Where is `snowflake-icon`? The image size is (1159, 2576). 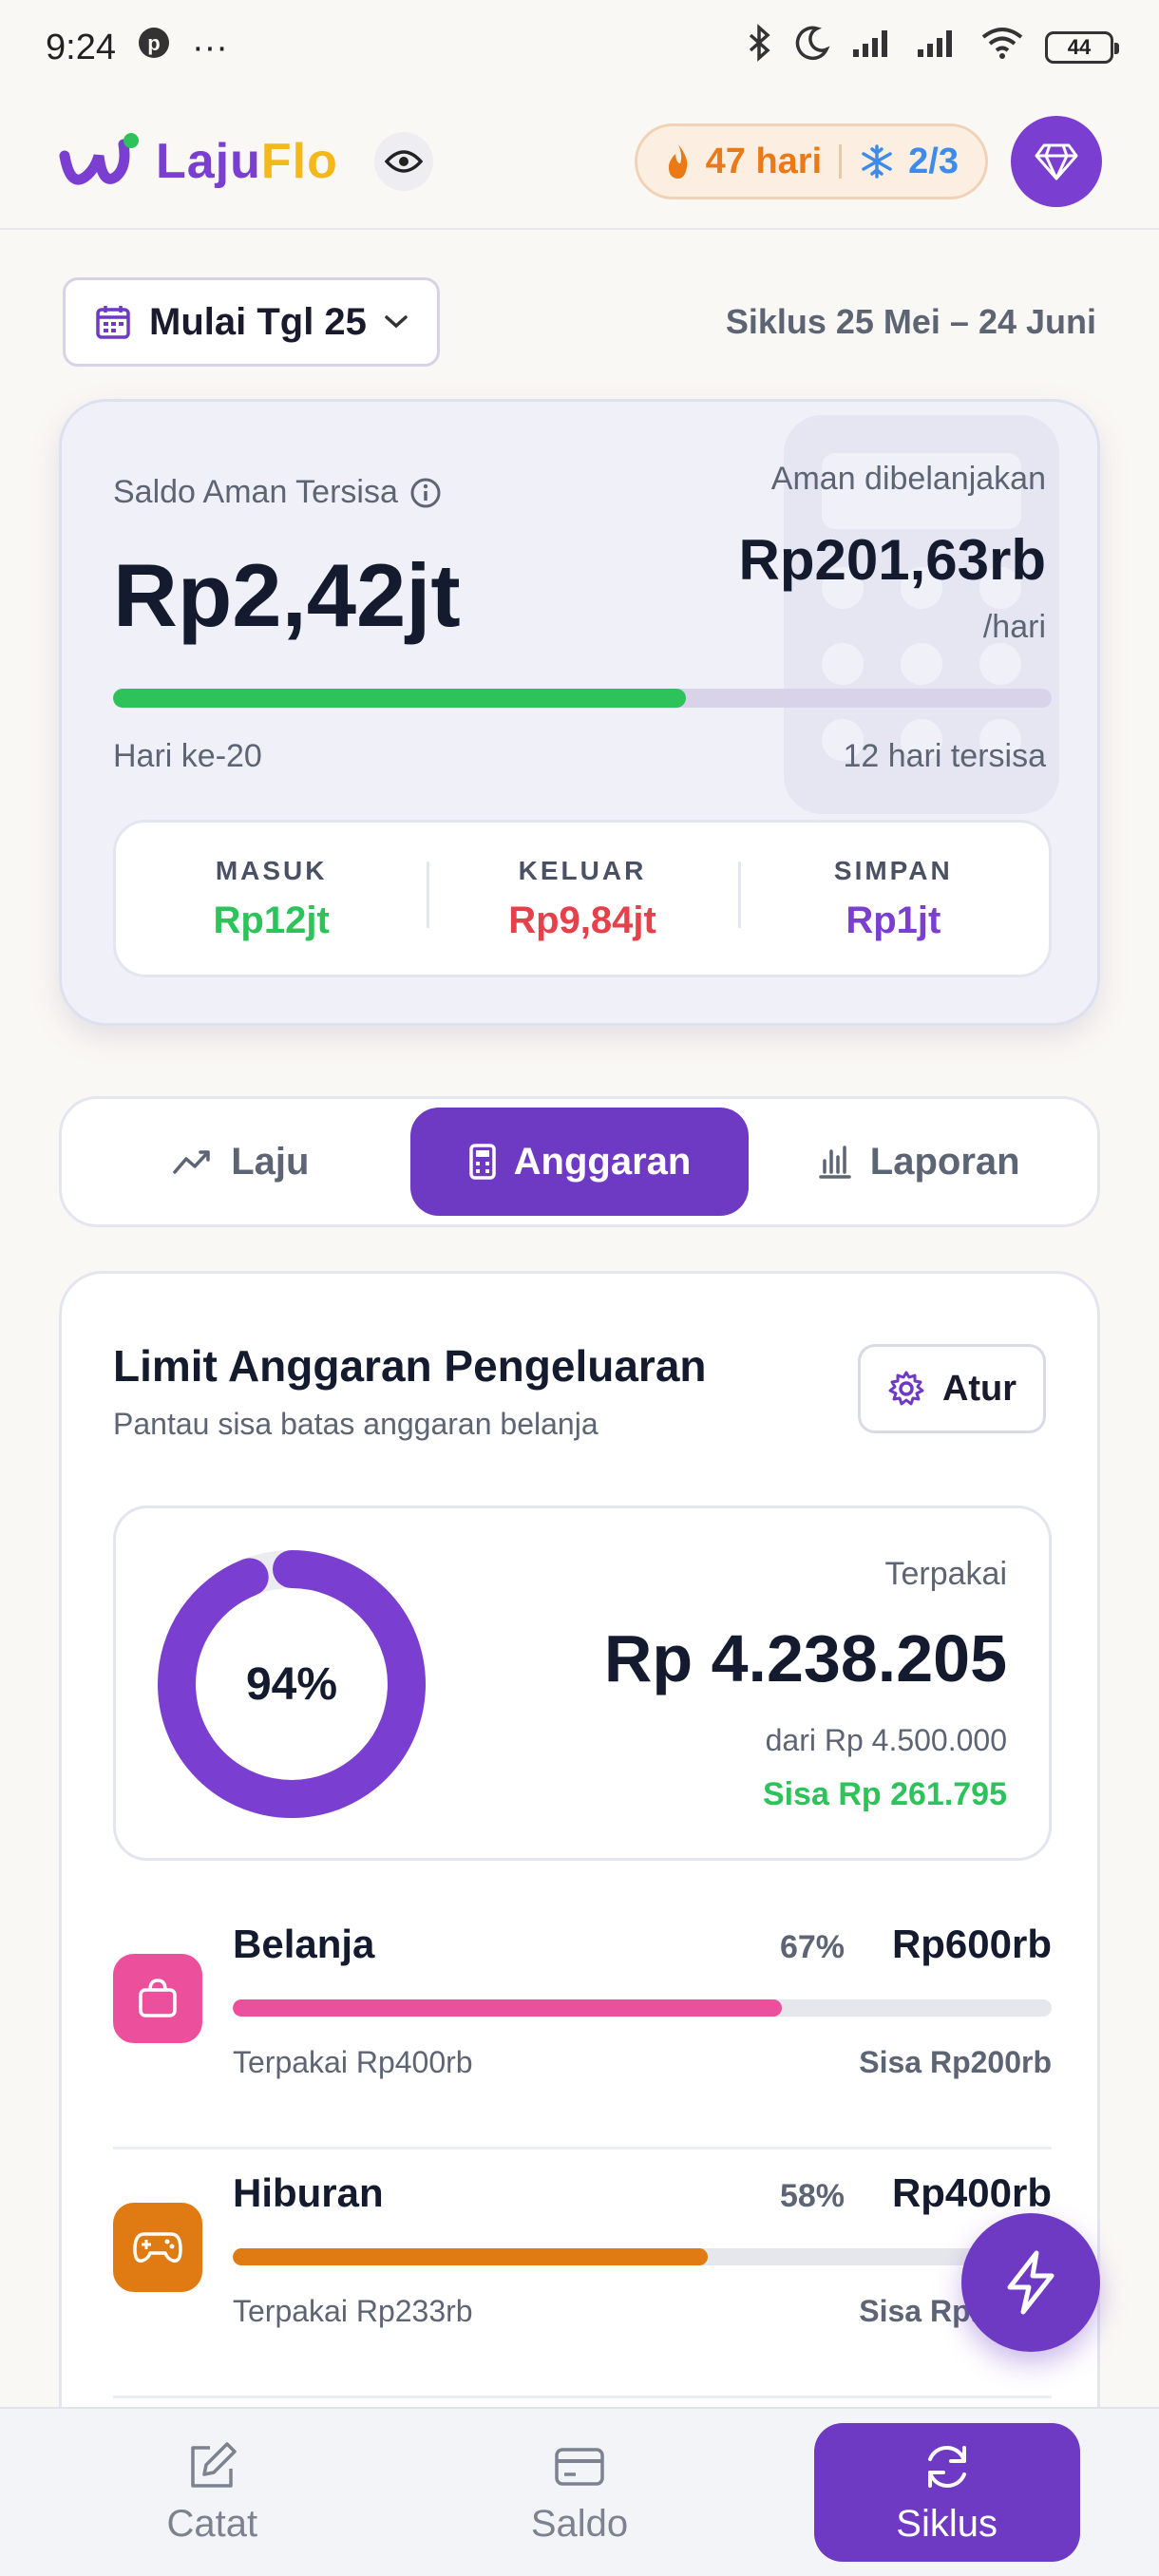
snowflake-icon is located at coordinates (877, 161).